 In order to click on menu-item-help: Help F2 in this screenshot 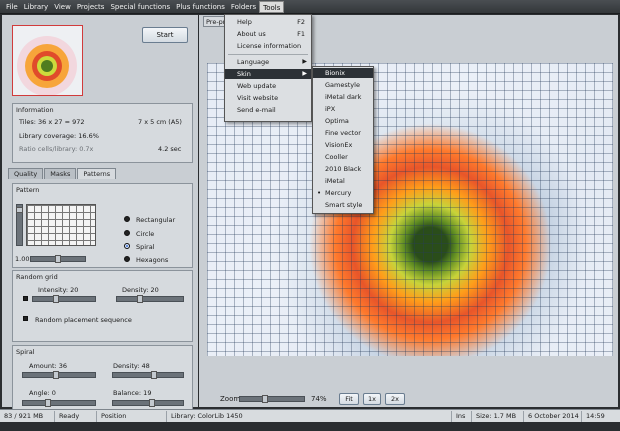, I will do `click(268, 22)`.